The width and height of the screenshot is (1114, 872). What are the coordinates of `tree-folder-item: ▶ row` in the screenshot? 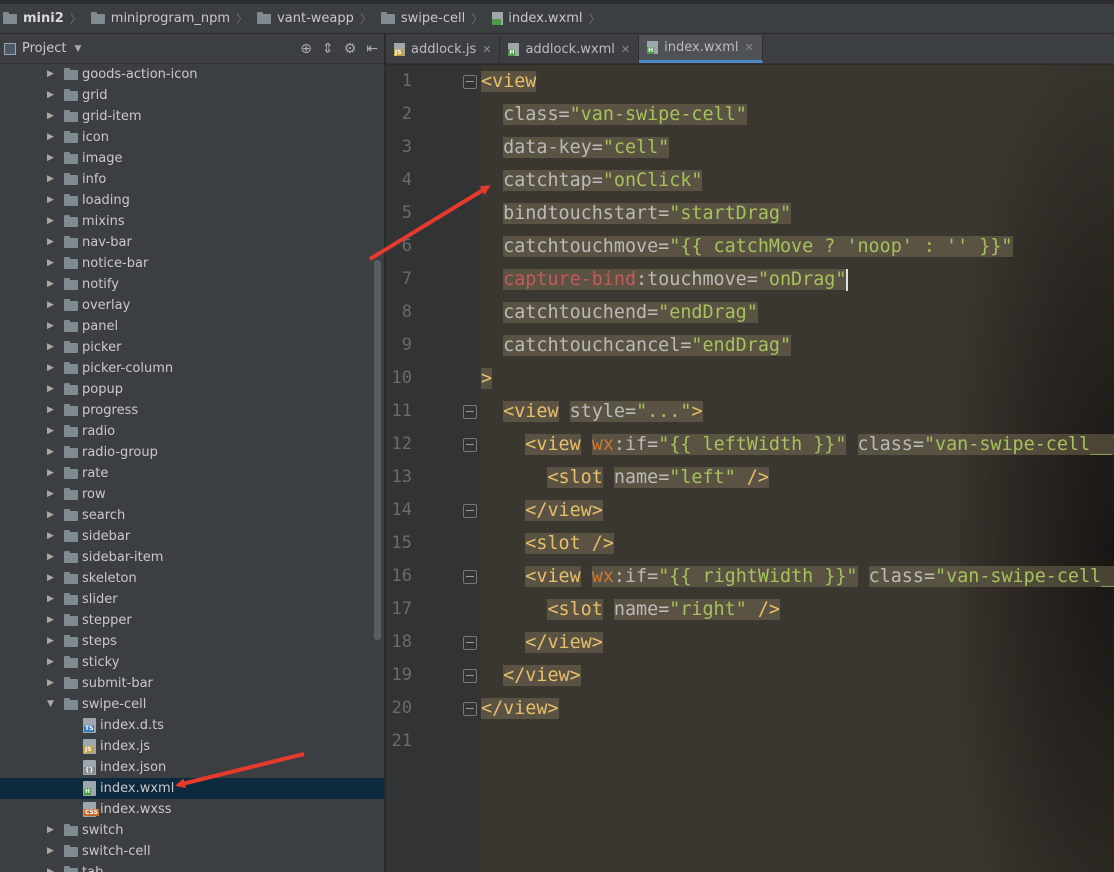 It's located at (192, 494).